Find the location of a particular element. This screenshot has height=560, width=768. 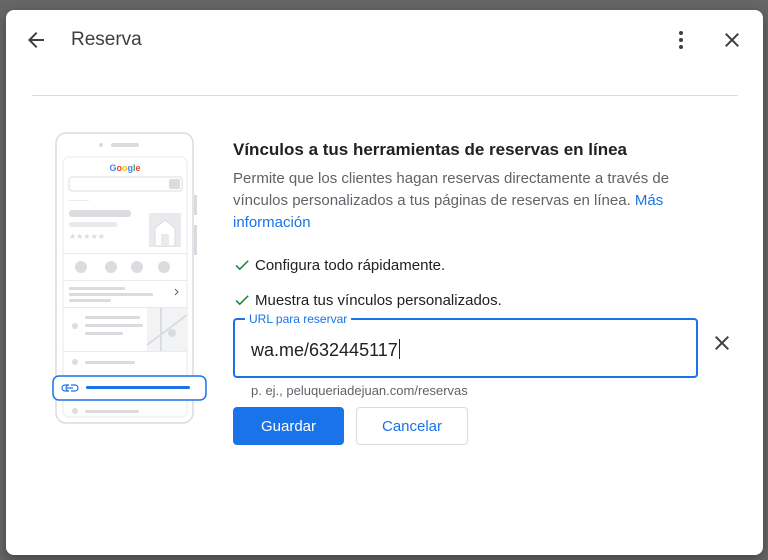

phone-illustration: Google ★★★★★ is located at coordinates (131, 280).